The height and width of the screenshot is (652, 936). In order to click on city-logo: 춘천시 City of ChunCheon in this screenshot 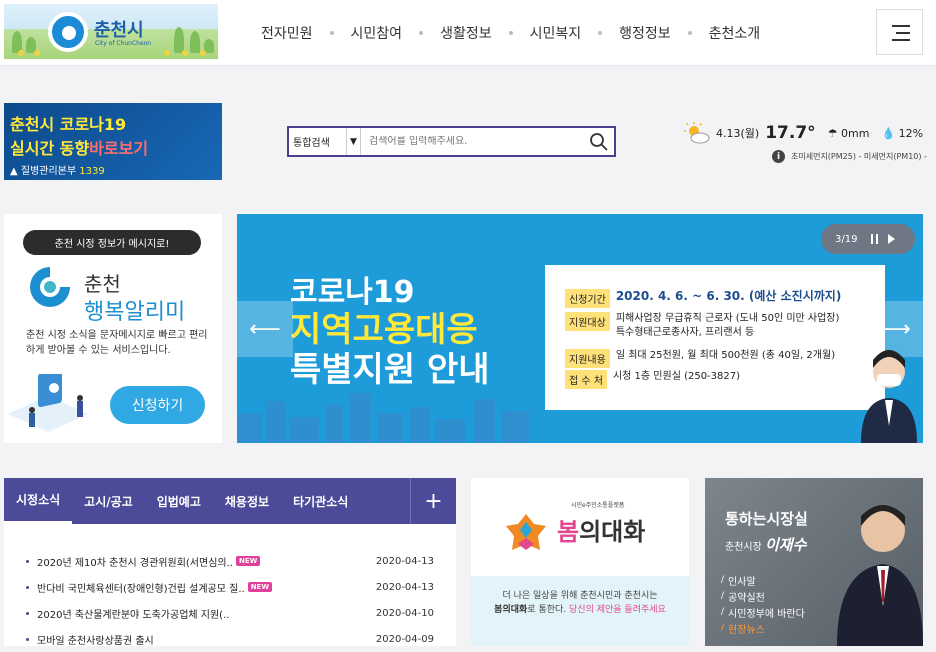, I will do `click(111, 31)`.